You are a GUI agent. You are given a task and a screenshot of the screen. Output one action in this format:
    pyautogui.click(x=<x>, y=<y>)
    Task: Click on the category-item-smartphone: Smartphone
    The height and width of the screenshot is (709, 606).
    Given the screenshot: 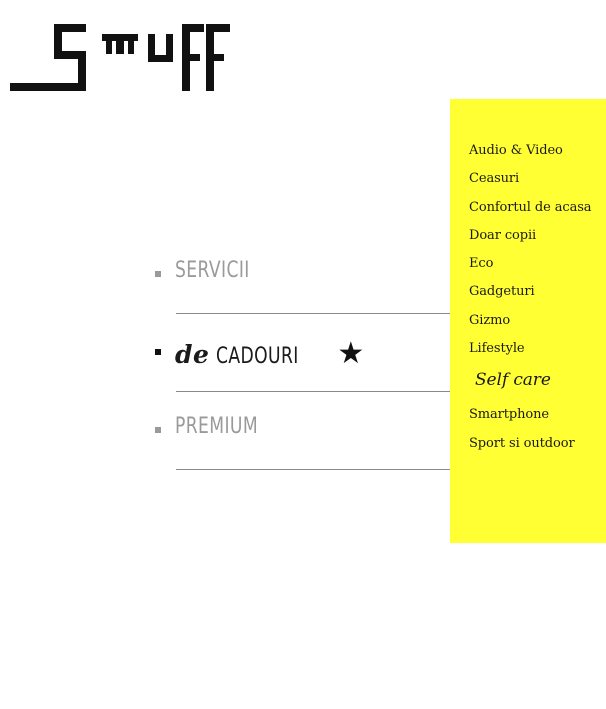 What is the action you would take?
    pyautogui.click(x=530, y=420)
    